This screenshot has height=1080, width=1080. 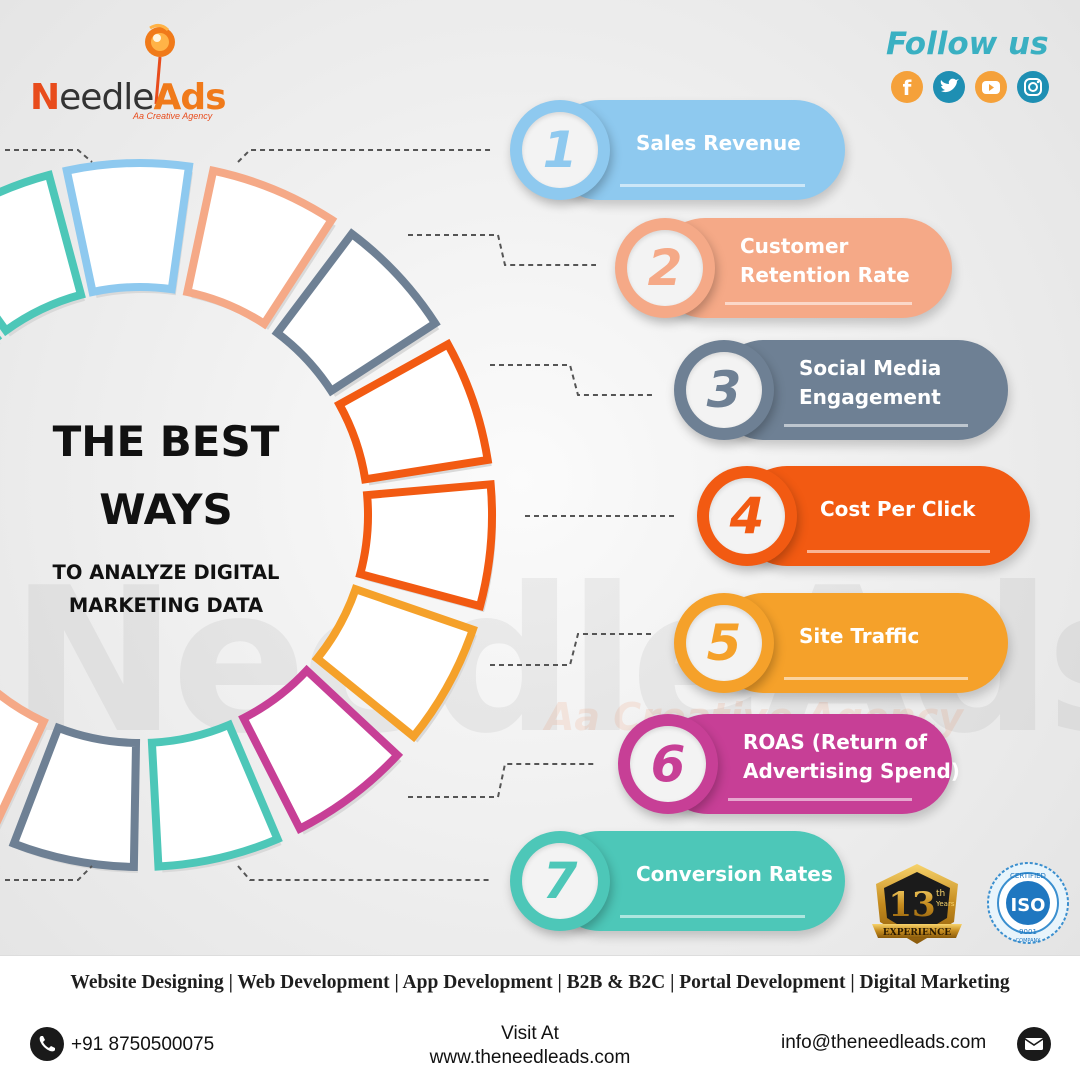 I want to click on iso-badge: ISO CERTIFIED 9001 COMPANY, so click(x=1028, y=903).